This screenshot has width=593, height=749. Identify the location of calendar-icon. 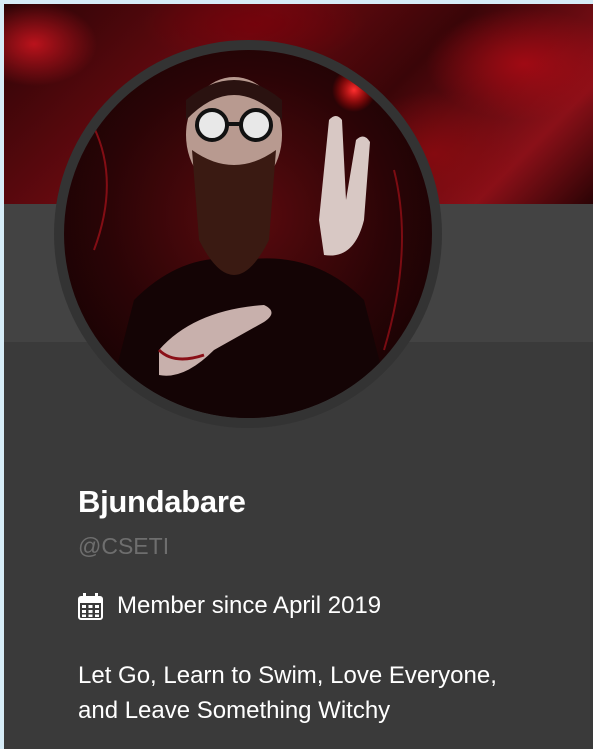
(90, 606).